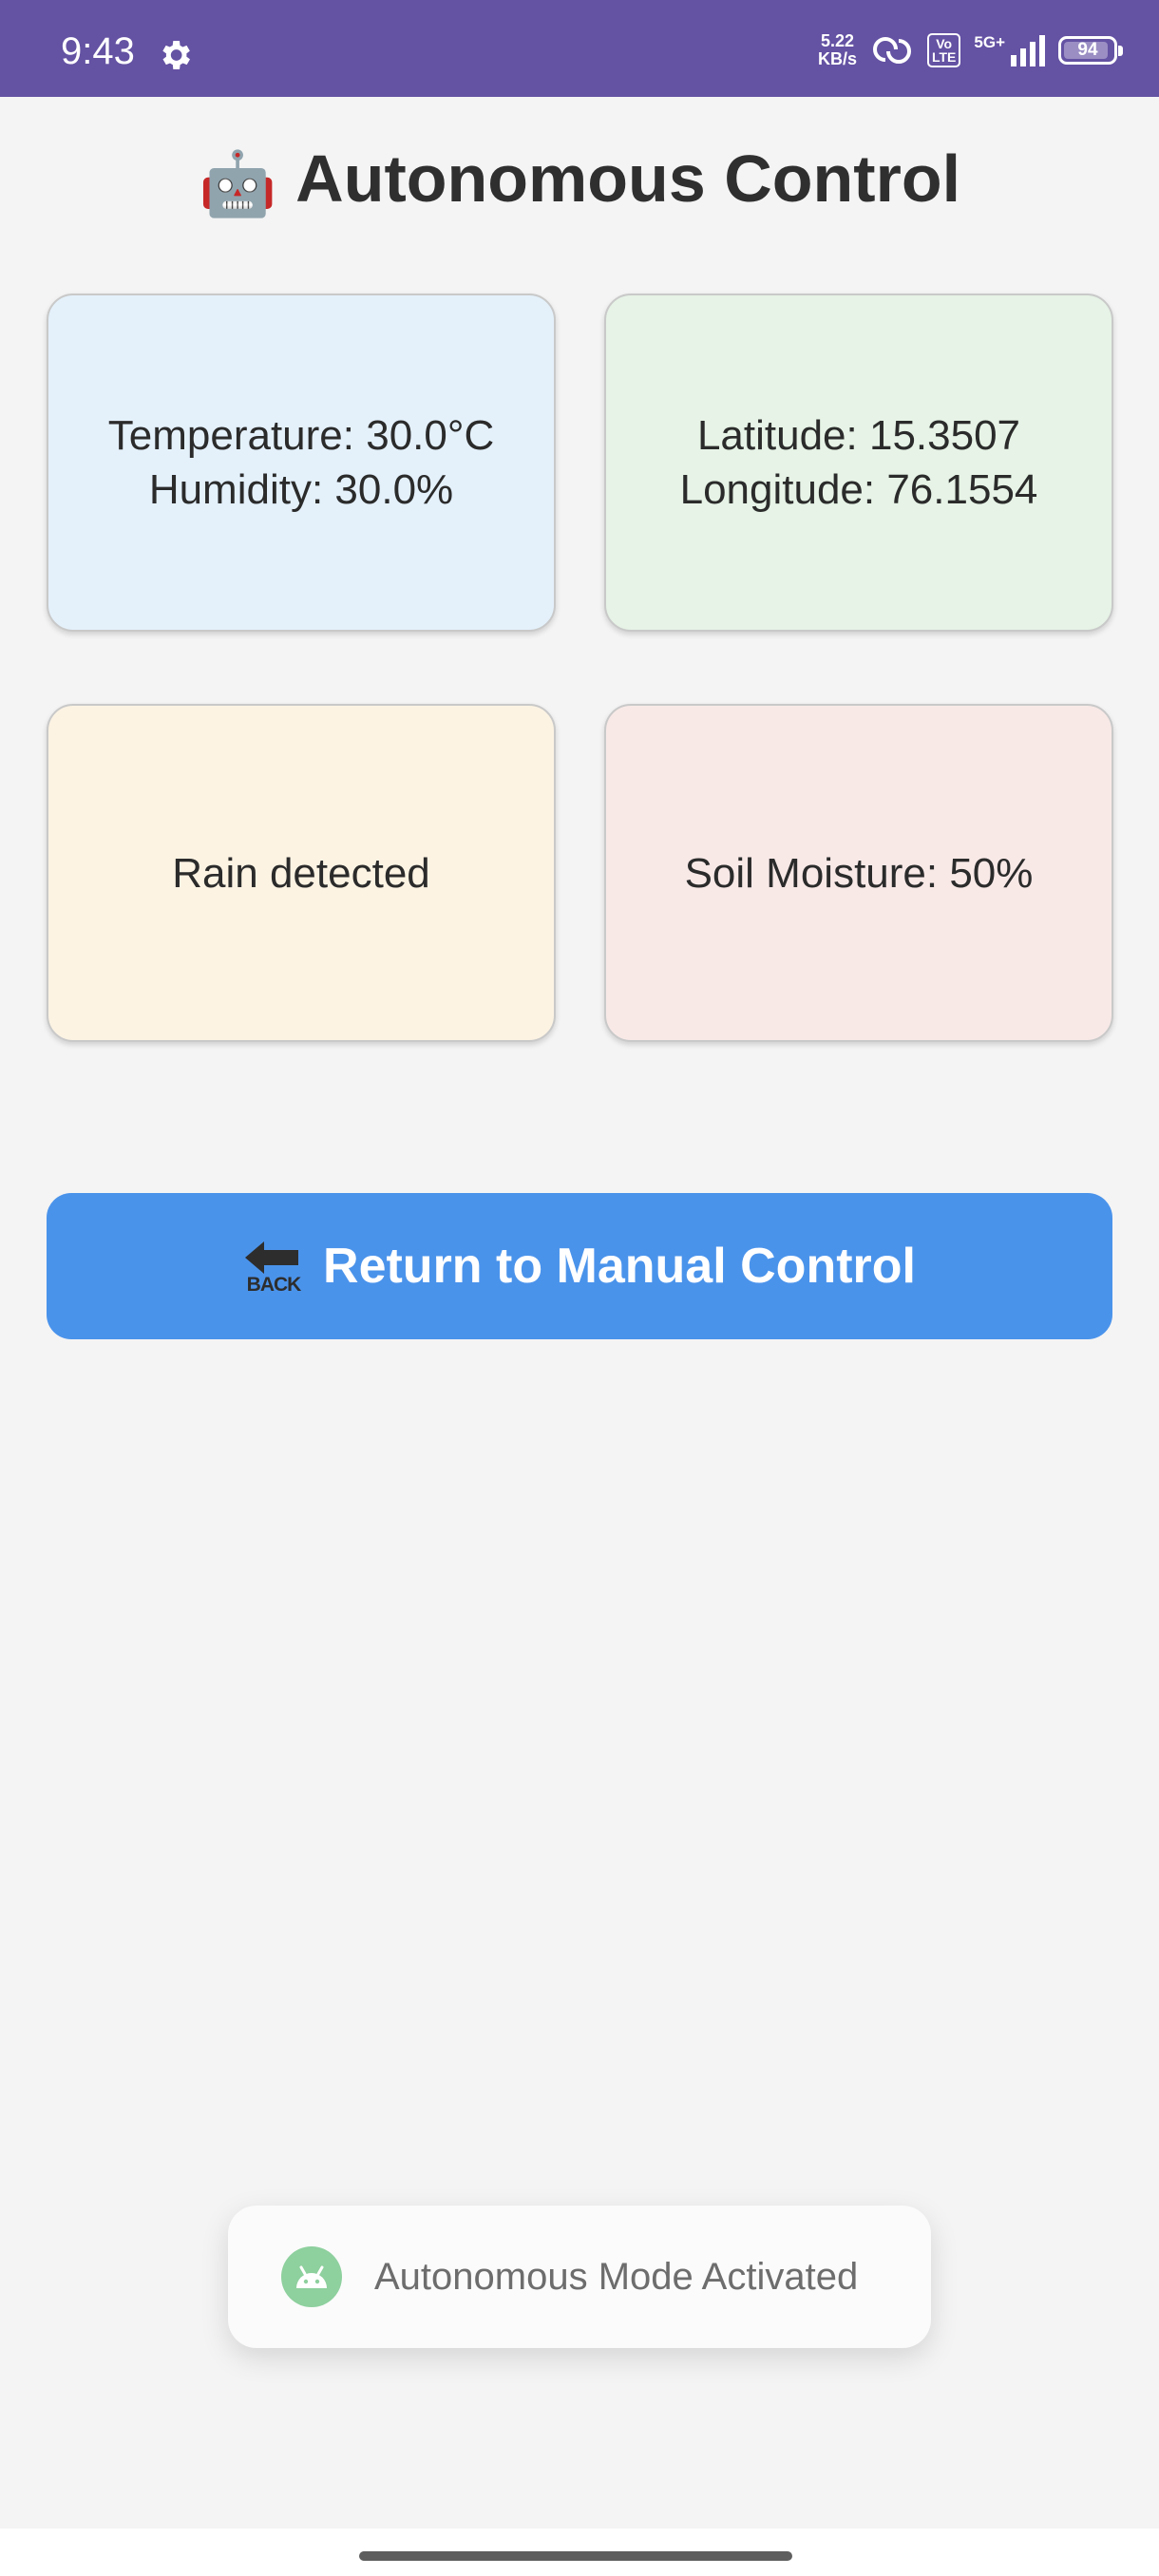 This screenshot has height=2576, width=1159. I want to click on battery-level: 94, so click(1087, 50).